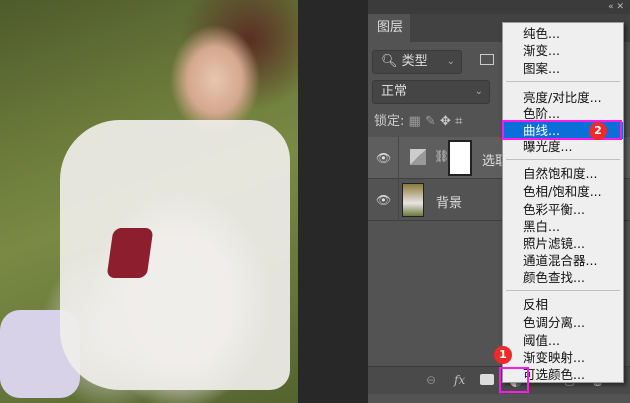  What do you see at coordinates (563, 304) in the screenshot?
I see `menu-item-invert: 反相` at bounding box center [563, 304].